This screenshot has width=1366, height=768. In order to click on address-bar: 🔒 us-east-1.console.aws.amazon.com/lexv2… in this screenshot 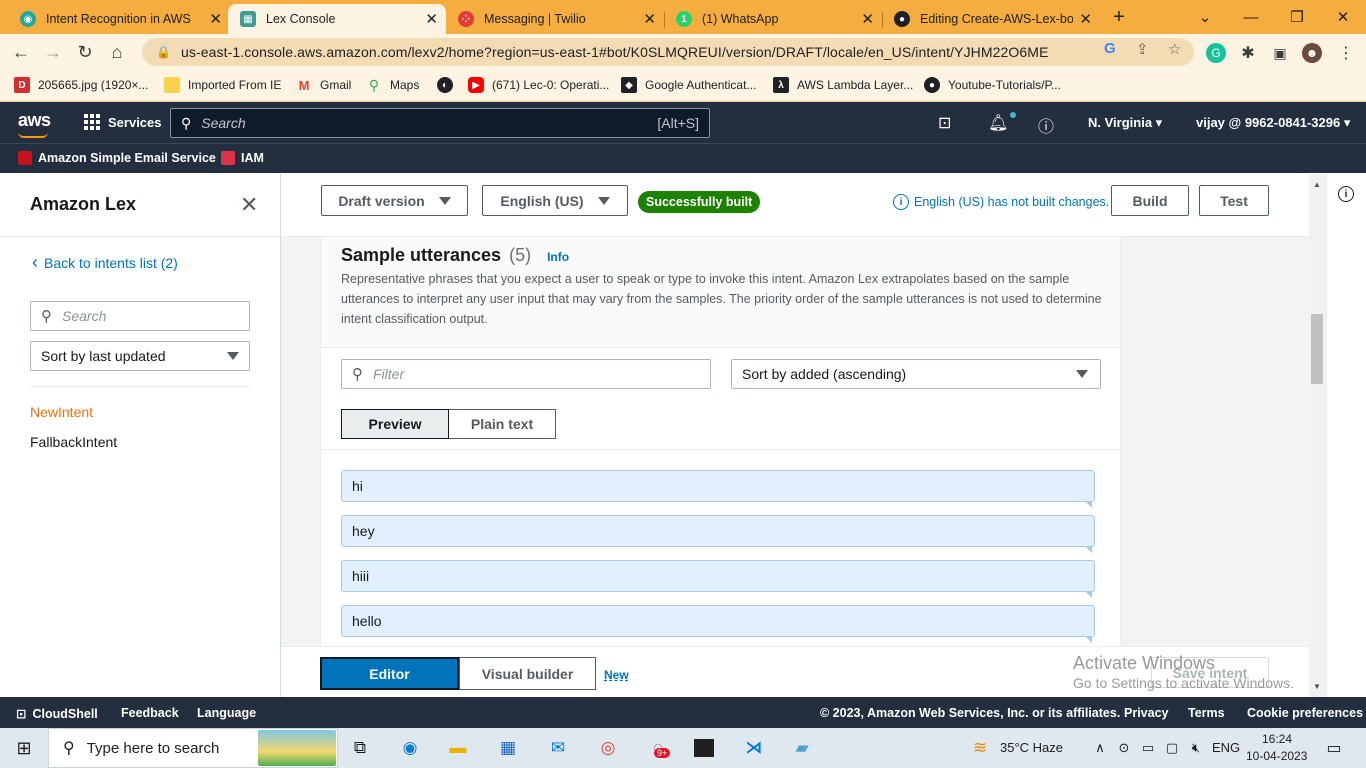, I will do `click(668, 52)`.